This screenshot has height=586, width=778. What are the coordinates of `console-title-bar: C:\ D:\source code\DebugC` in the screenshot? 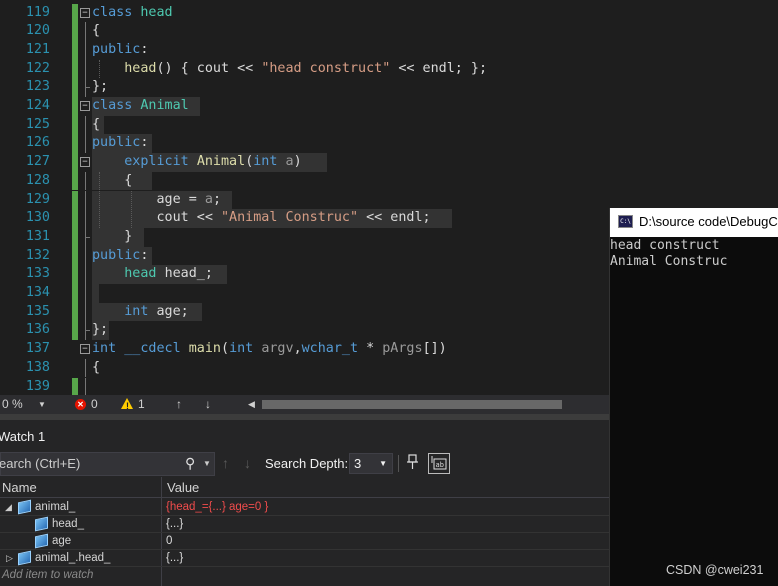 It's located at (694, 222).